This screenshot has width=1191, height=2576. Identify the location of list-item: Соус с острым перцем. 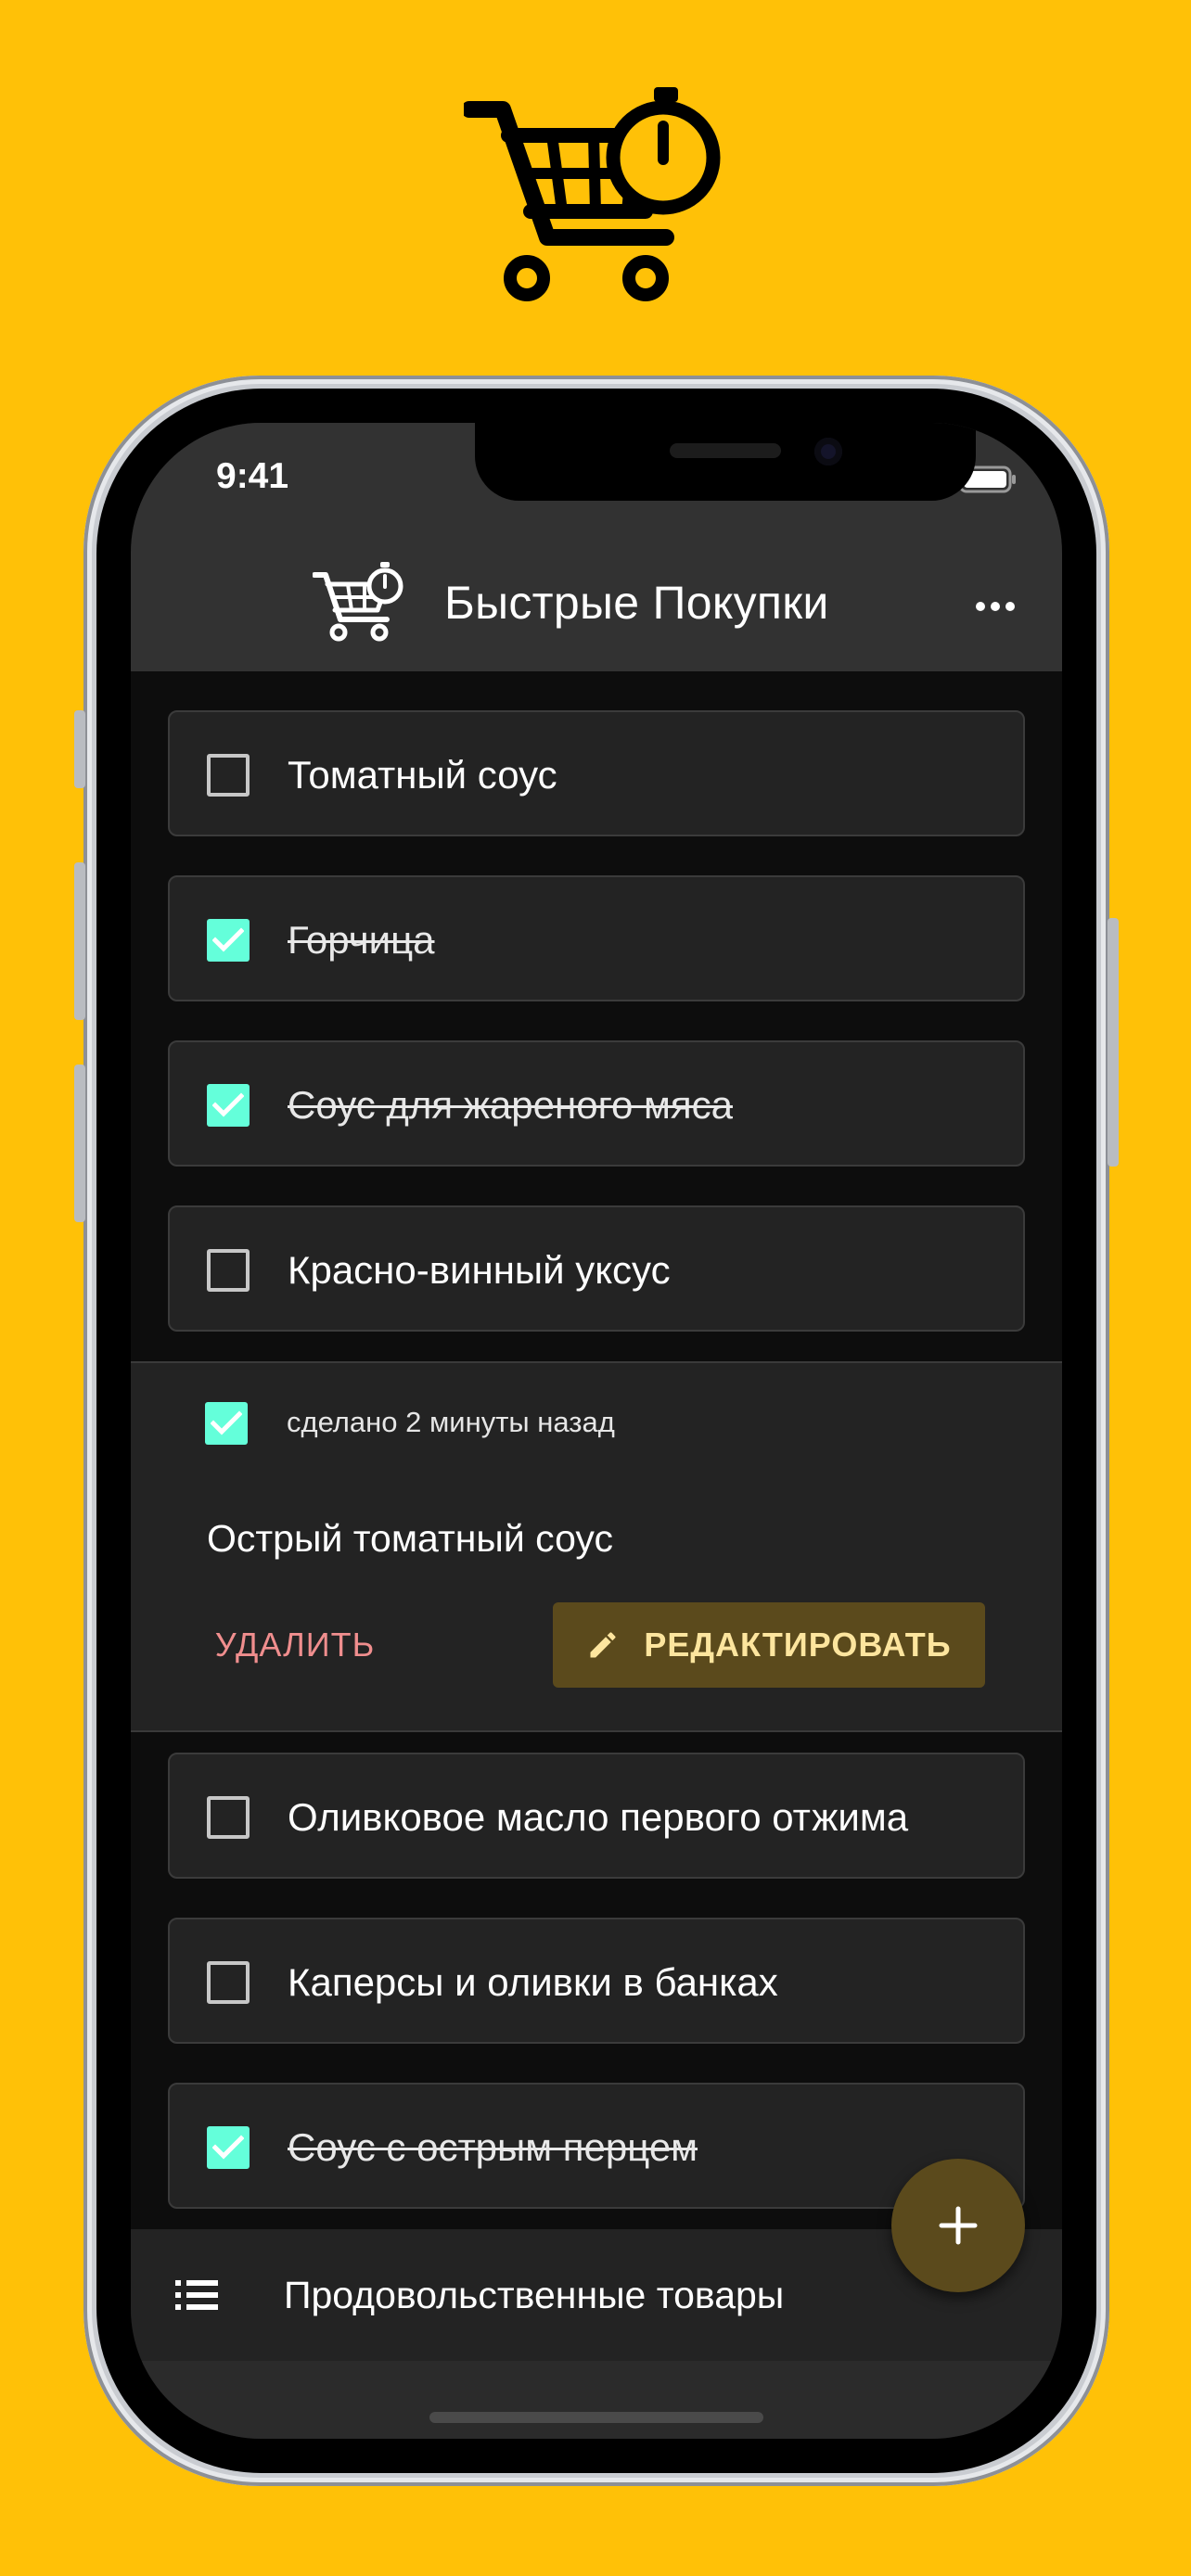
(597, 2146).